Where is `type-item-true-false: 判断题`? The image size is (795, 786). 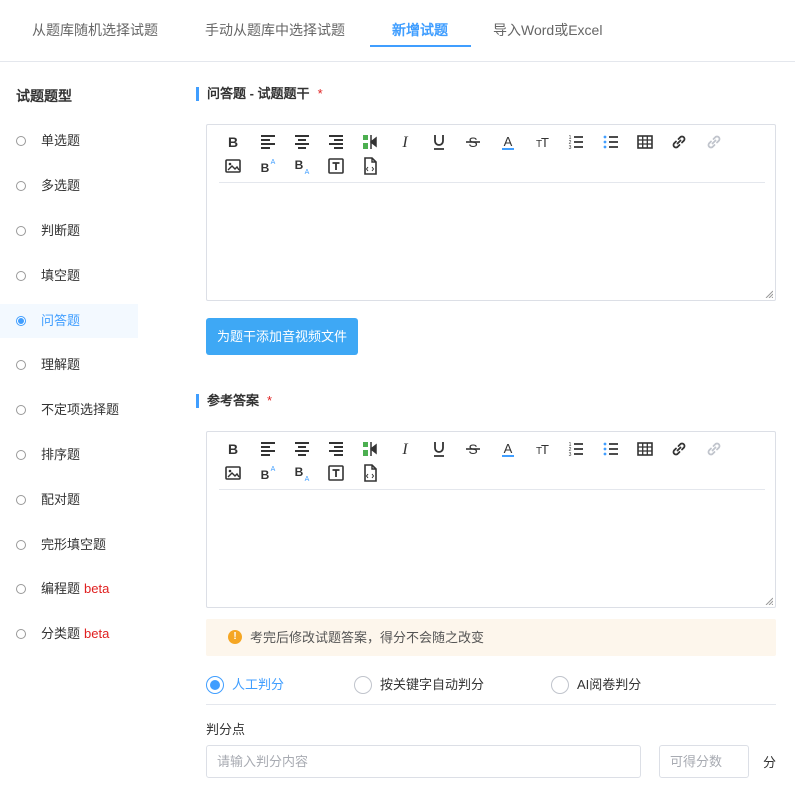 type-item-true-false: 判断题 is located at coordinates (69, 231).